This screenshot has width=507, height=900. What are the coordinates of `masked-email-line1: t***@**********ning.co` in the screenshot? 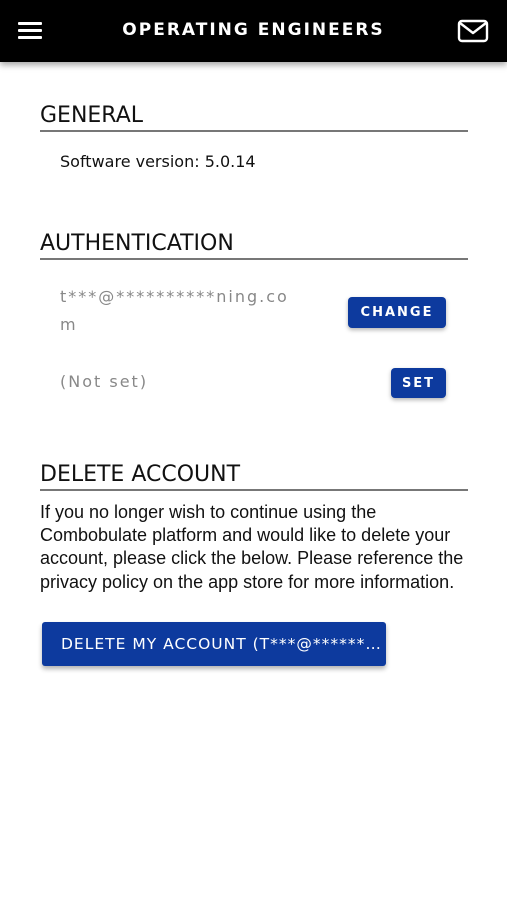 It's located at (174, 296).